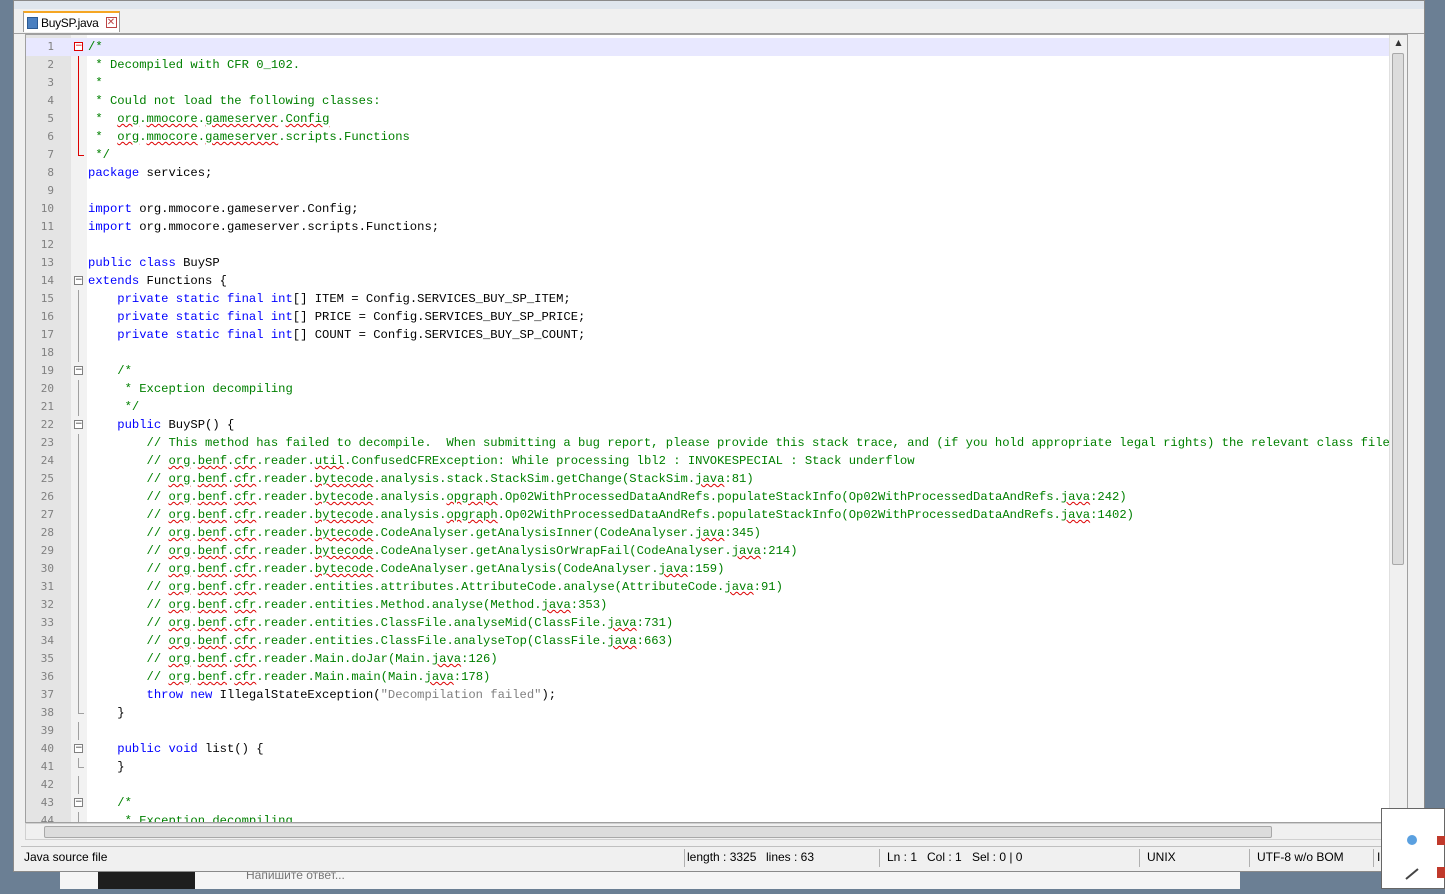  What do you see at coordinates (47, 676) in the screenshot?
I see `line-number: 36` at bounding box center [47, 676].